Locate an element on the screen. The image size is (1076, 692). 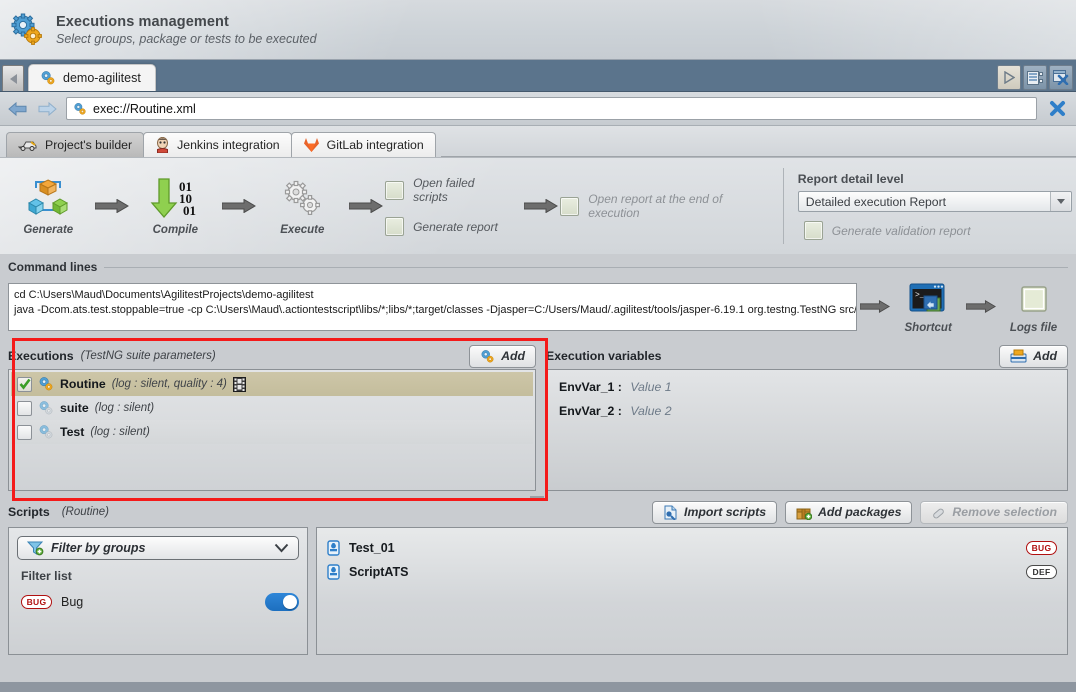
address-input: exec://Routine.xml is located at coordinates (551, 108).